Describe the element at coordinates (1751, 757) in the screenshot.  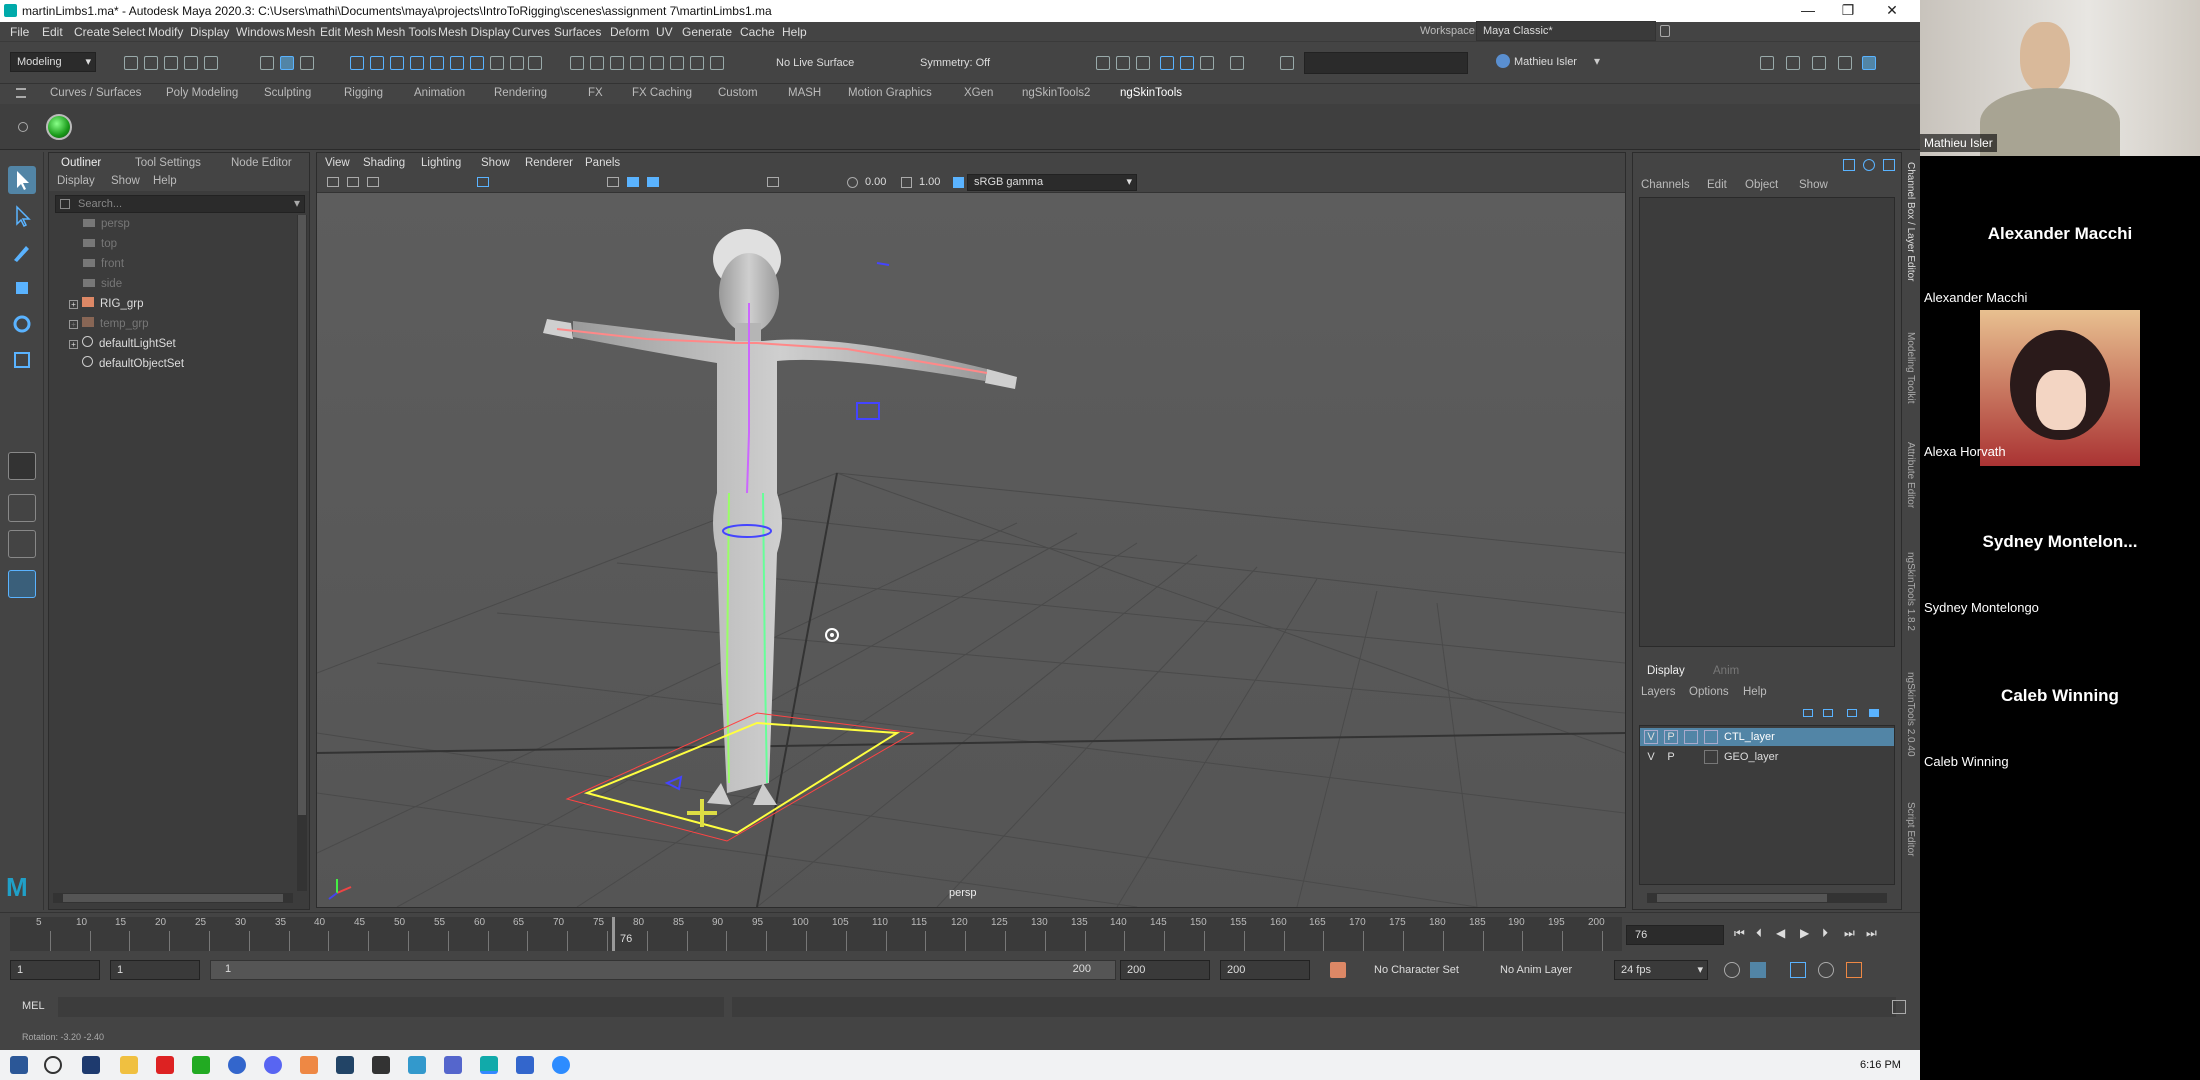
I see `layer-name: GEO_layer` at that location.